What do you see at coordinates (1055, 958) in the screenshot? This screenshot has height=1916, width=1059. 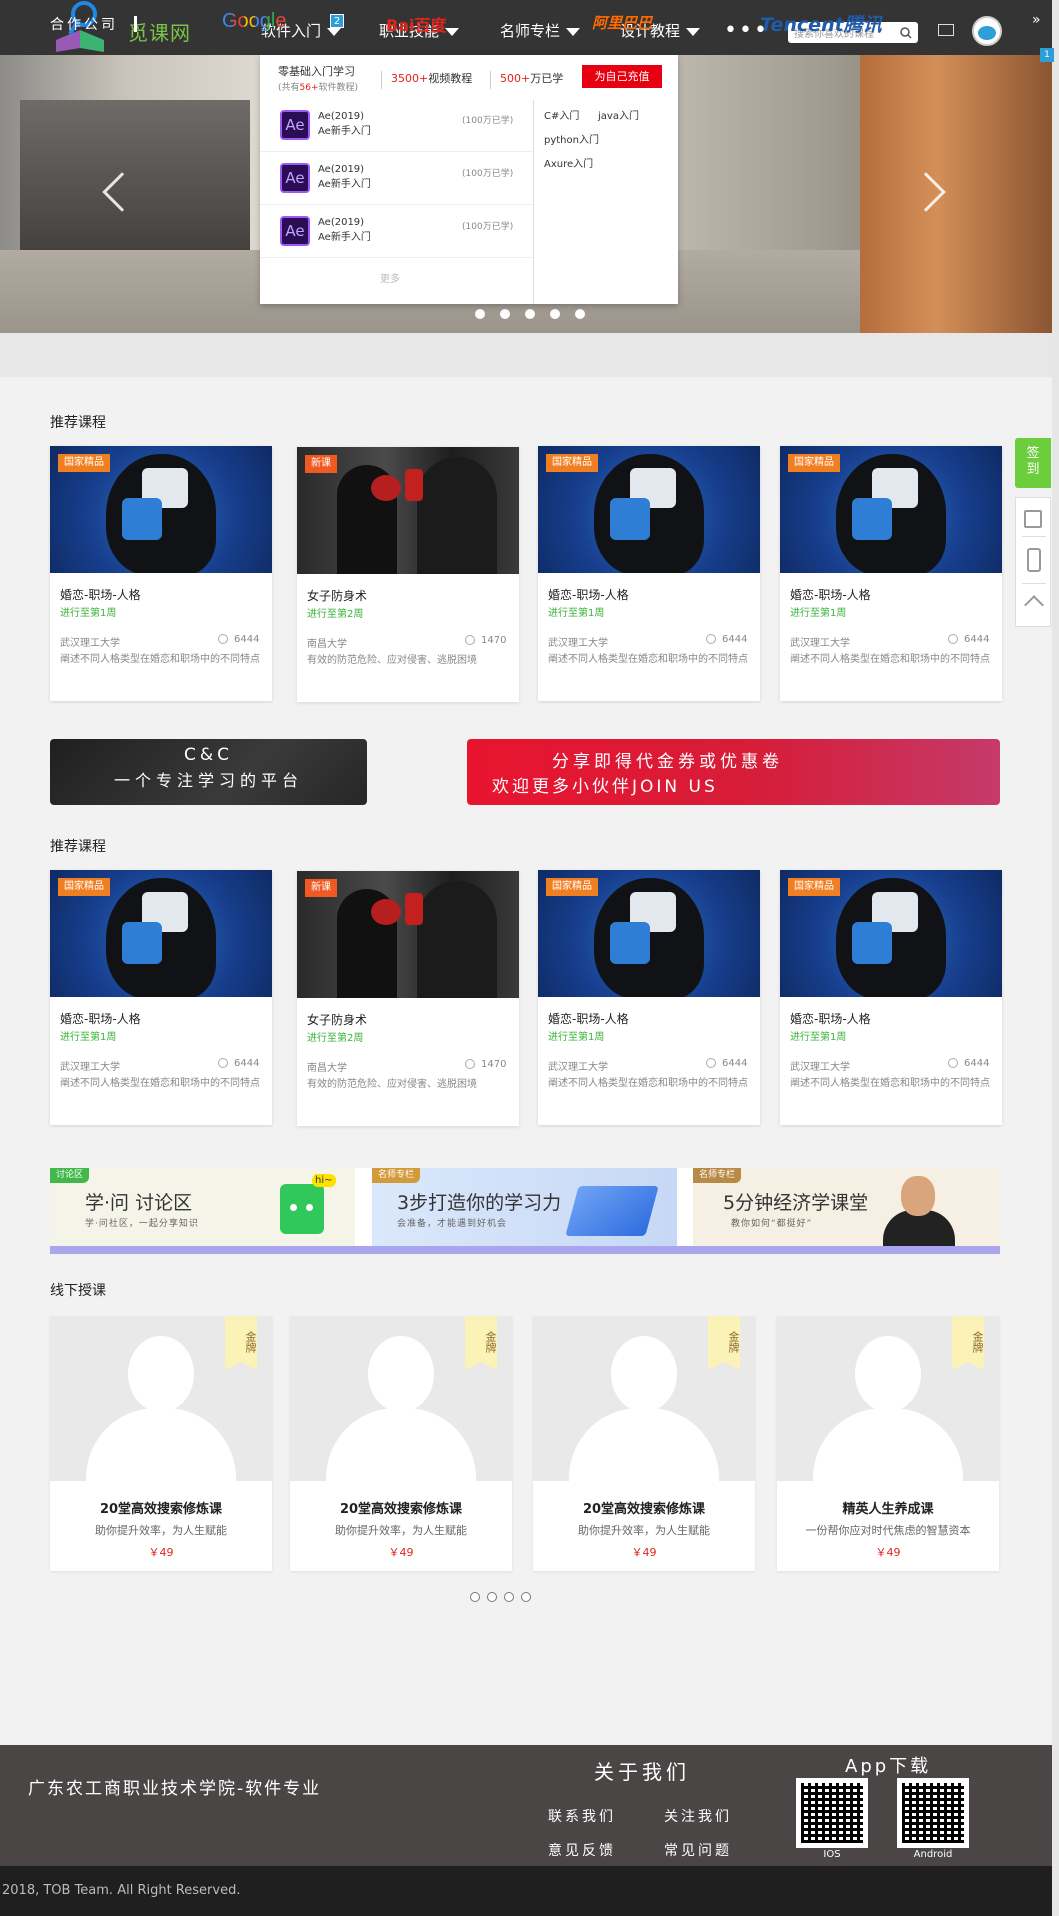 I see `scrollbar` at bounding box center [1055, 958].